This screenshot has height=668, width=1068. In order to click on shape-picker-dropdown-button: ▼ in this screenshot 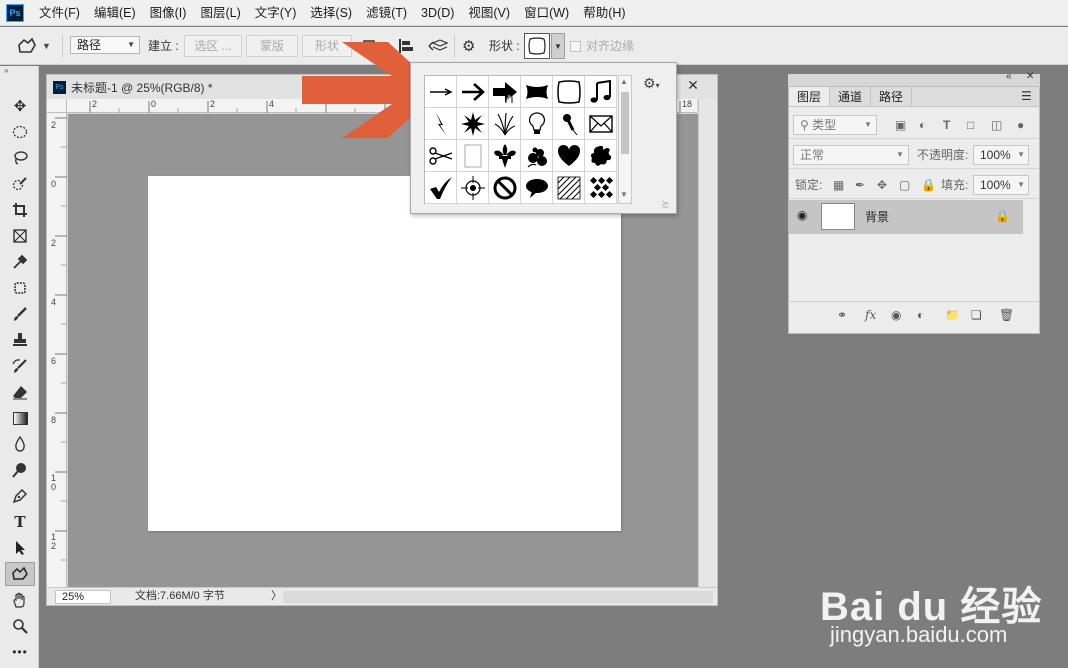, I will do `click(558, 46)`.